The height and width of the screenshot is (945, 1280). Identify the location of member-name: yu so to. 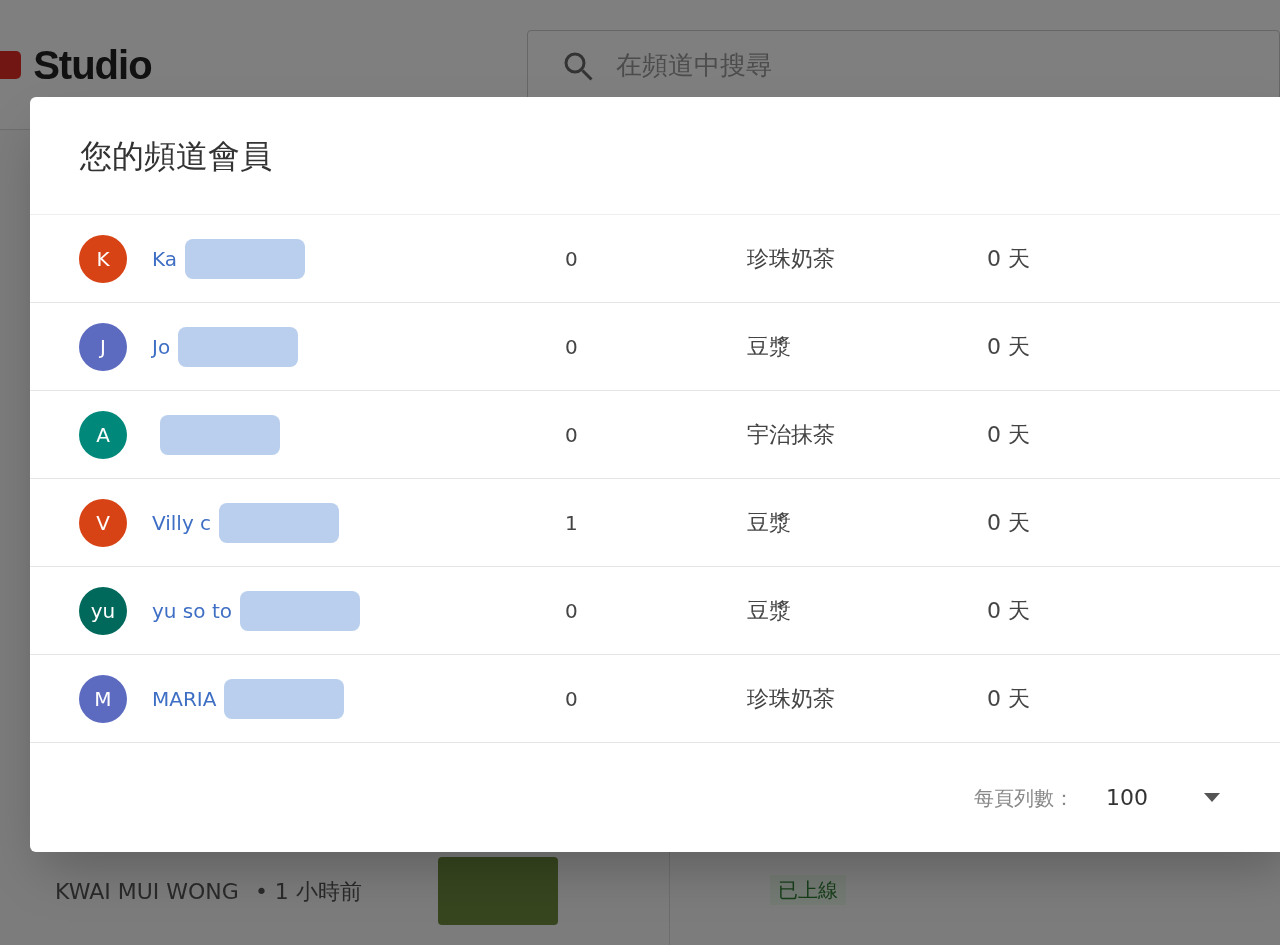
(192, 610).